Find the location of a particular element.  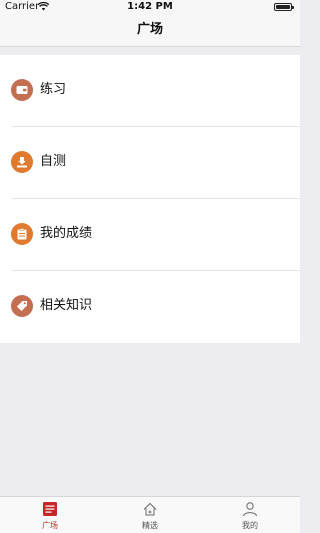

list-item-my-scores: 我的成绩 is located at coordinates (150, 235).